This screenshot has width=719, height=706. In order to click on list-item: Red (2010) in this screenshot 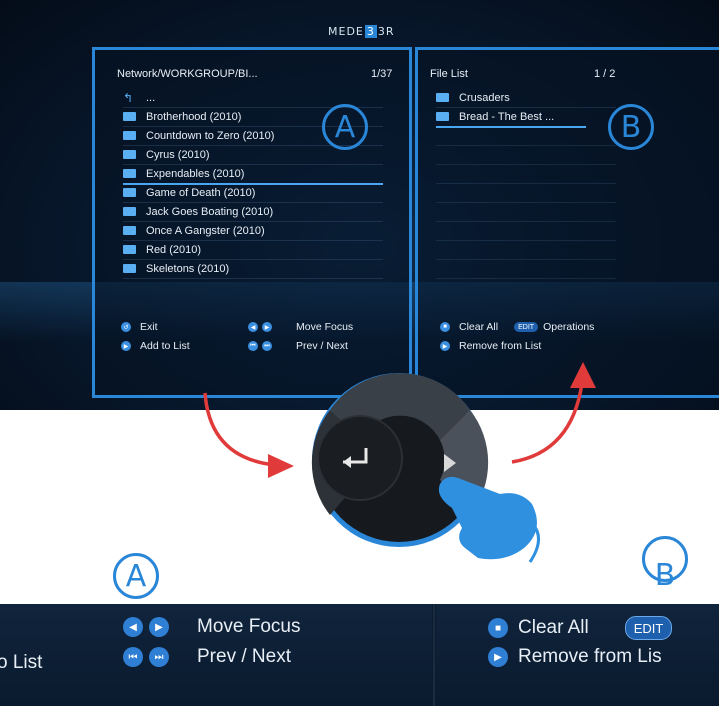, I will do `click(253, 250)`.